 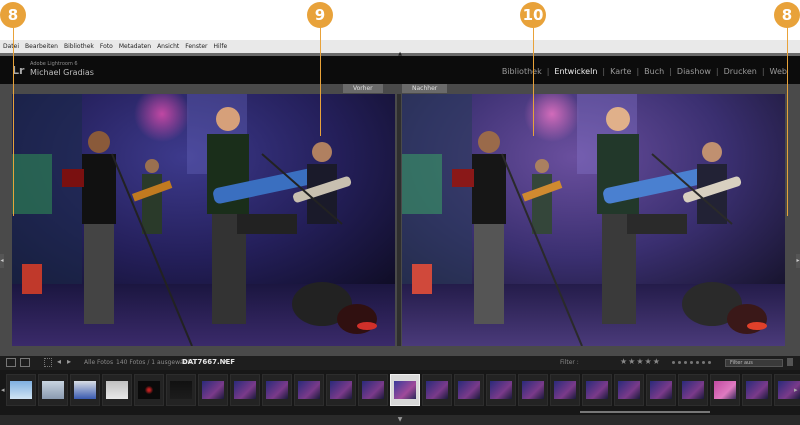 I want to click on forward-arrow-icon: ▸, so click(x=69, y=361).